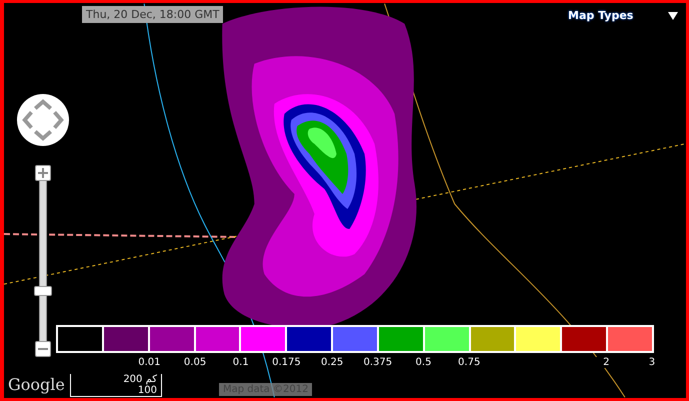 This screenshot has height=401, width=689. Describe the element at coordinates (43, 291) in the screenshot. I see `zoom-slider-handle` at that location.